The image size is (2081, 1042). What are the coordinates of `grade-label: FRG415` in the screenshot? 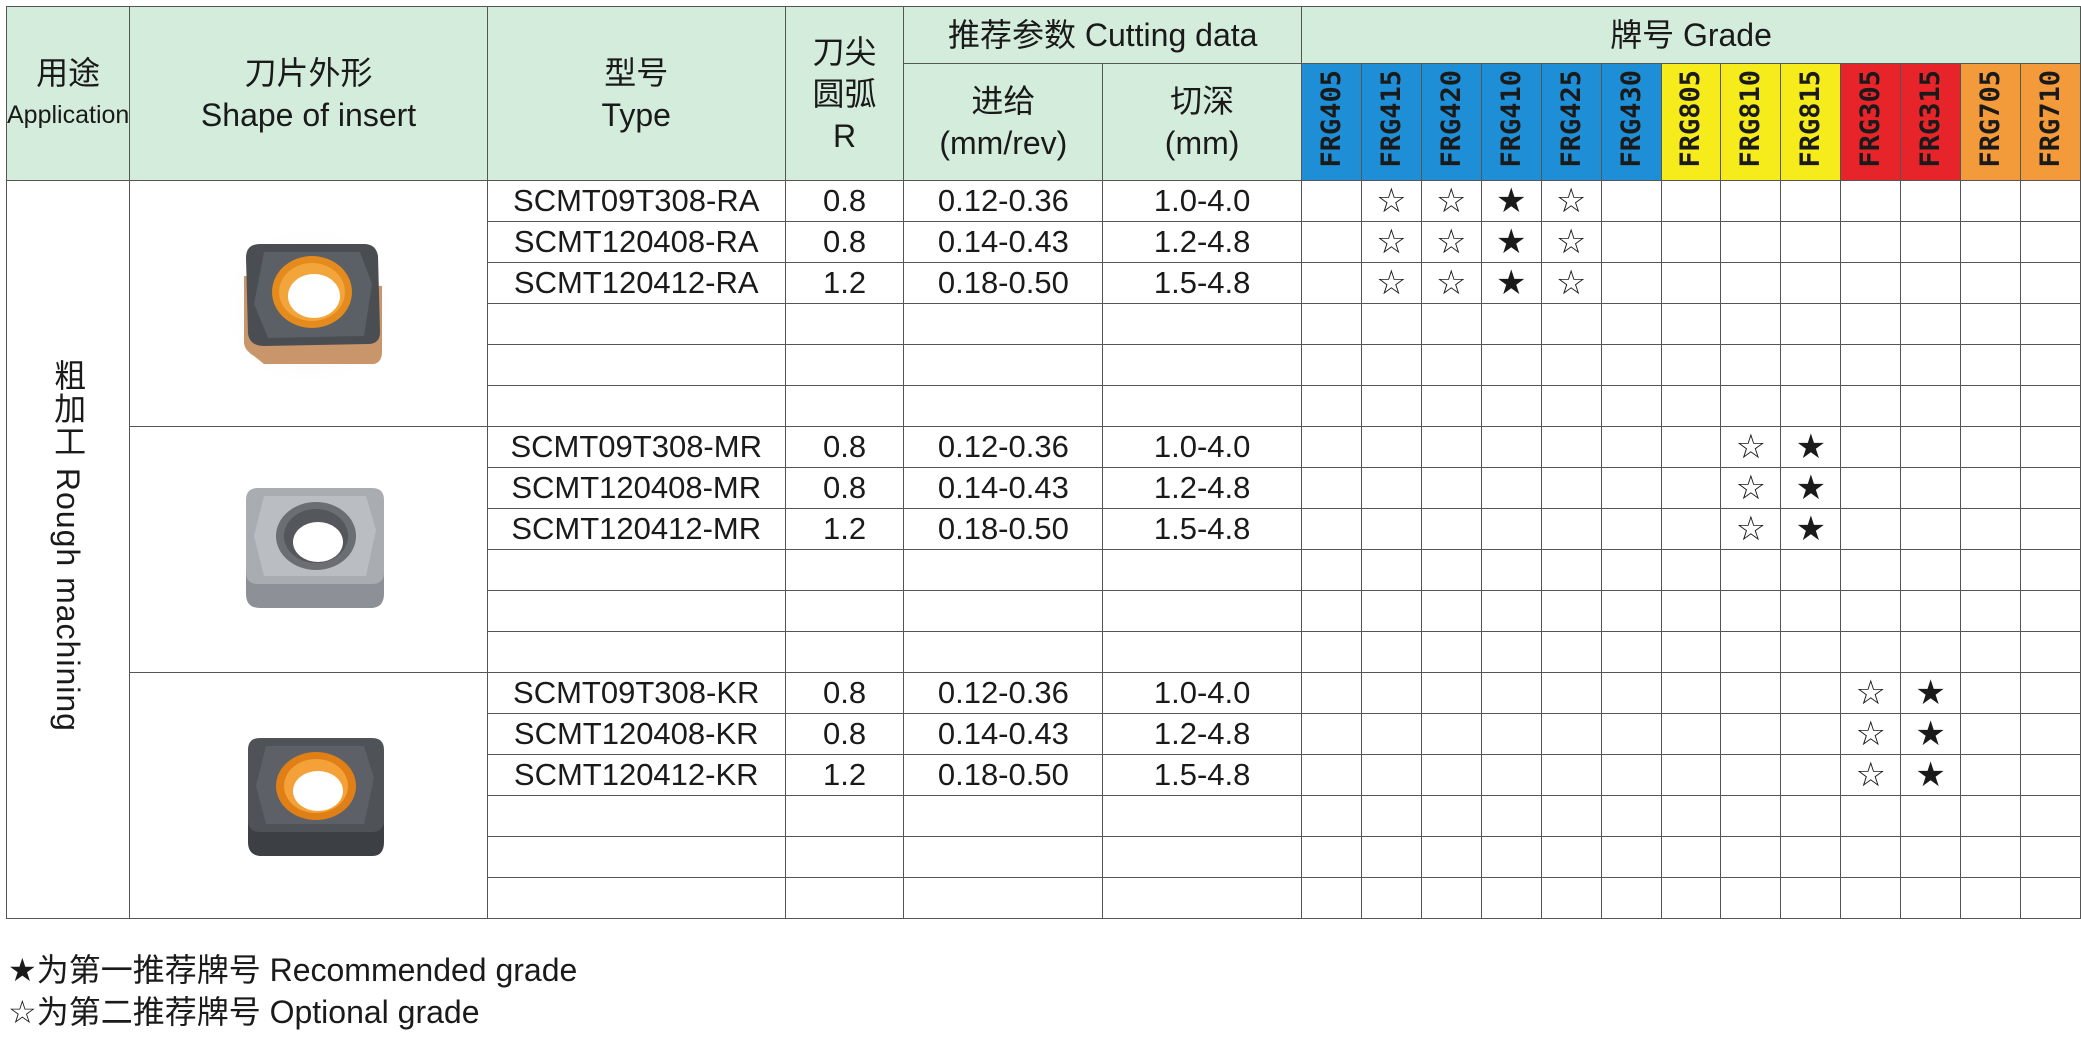 It's located at (1391, 118).